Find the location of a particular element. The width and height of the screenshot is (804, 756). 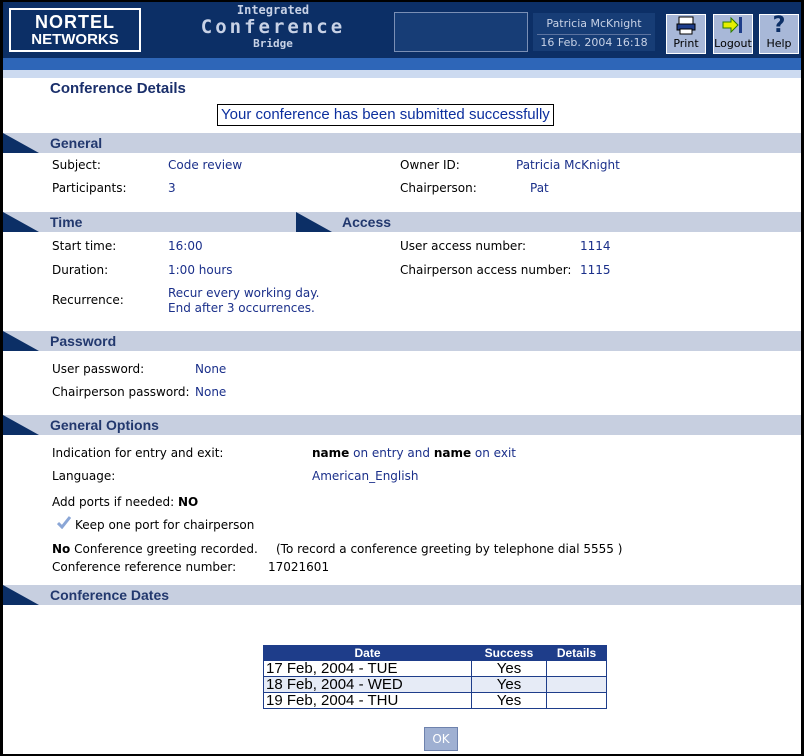

section-password-header: Password is located at coordinates (402, 341).